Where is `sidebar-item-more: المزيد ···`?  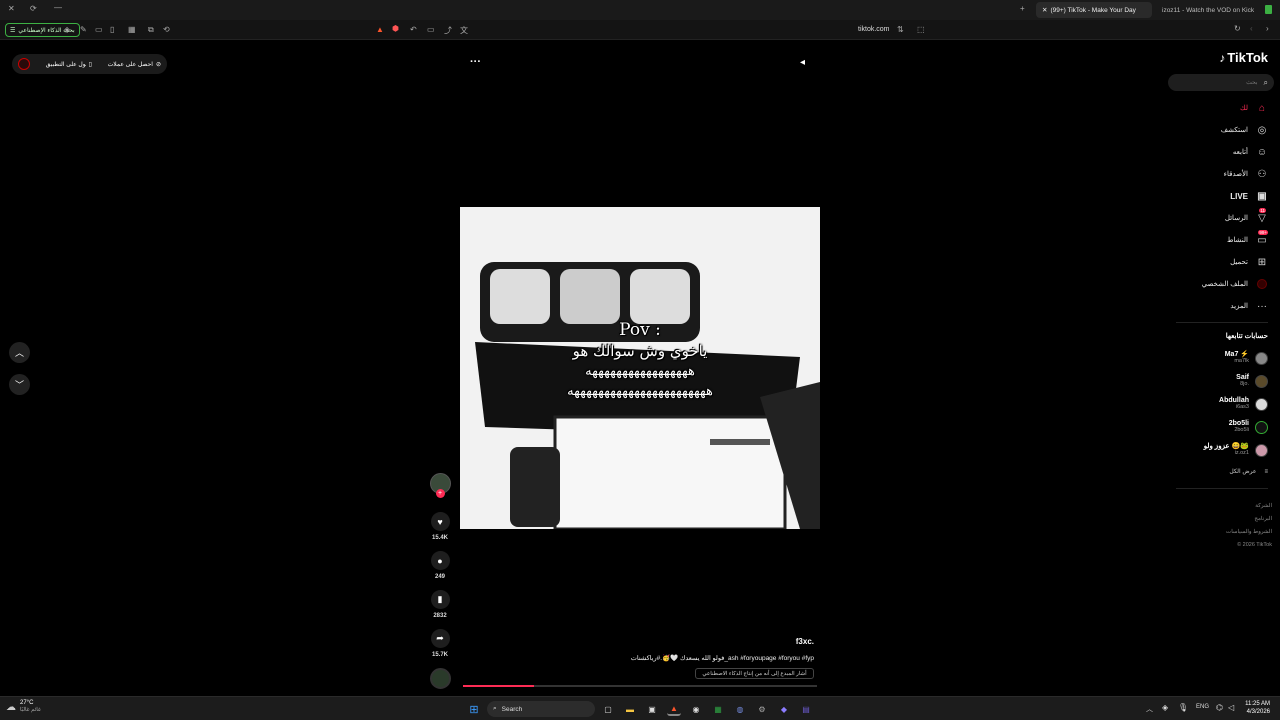
sidebar-item-more: المزيد ··· is located at coordinates (1249, 306).